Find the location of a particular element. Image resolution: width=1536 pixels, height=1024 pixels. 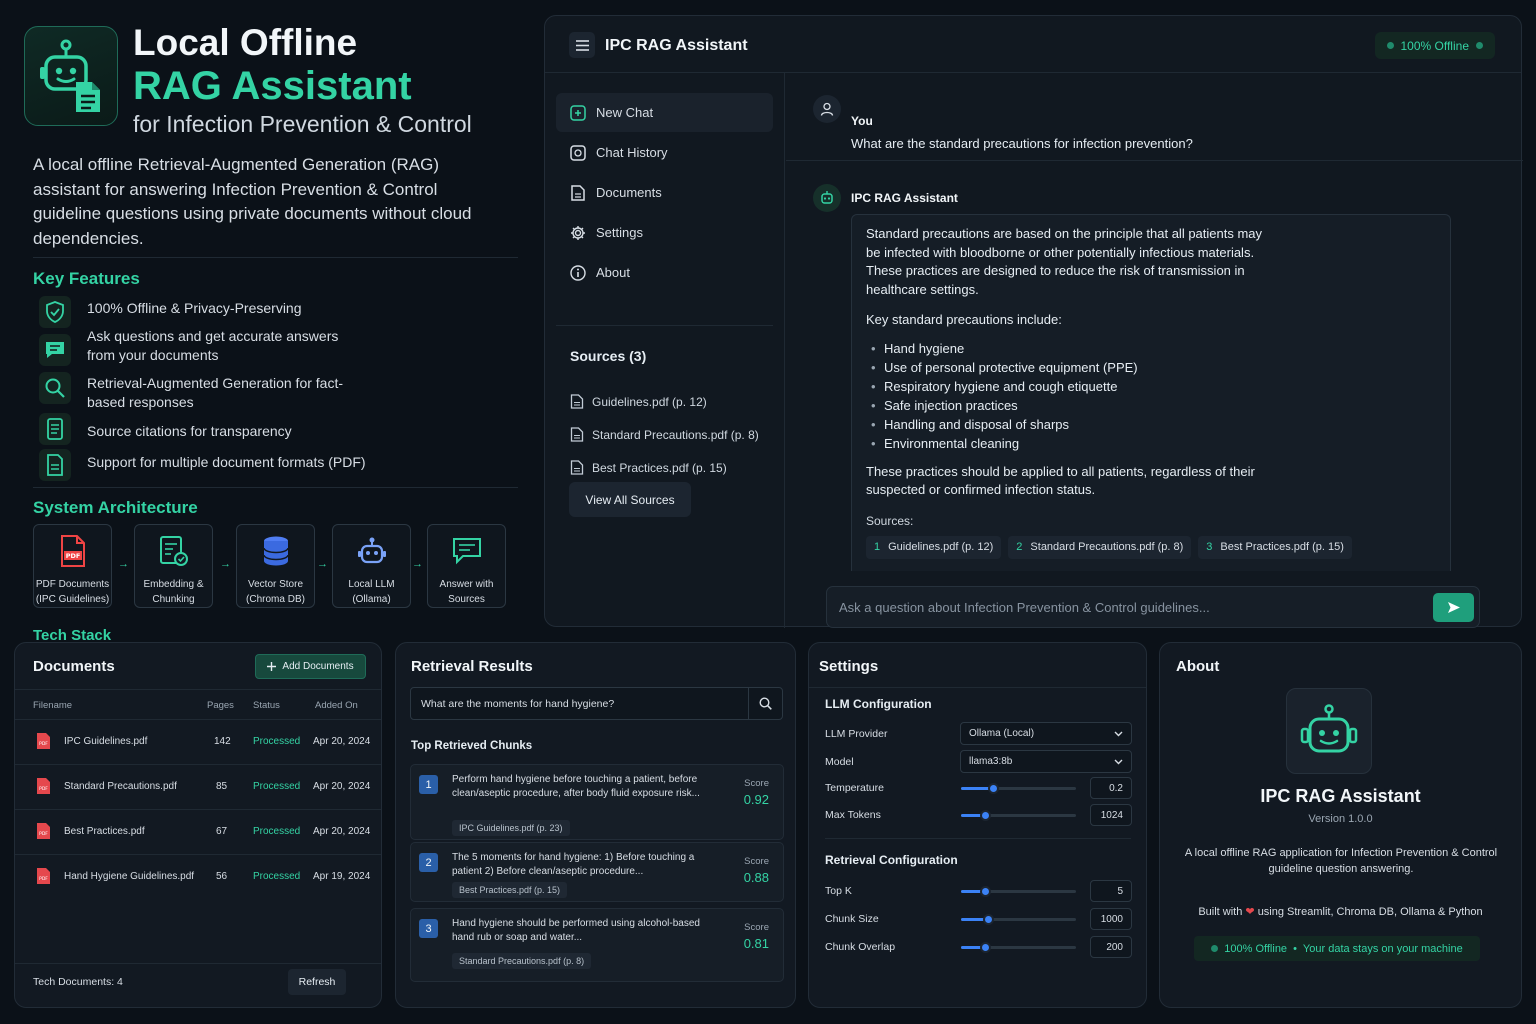

chunk-size-slider is located at coordinates (1018, 919).